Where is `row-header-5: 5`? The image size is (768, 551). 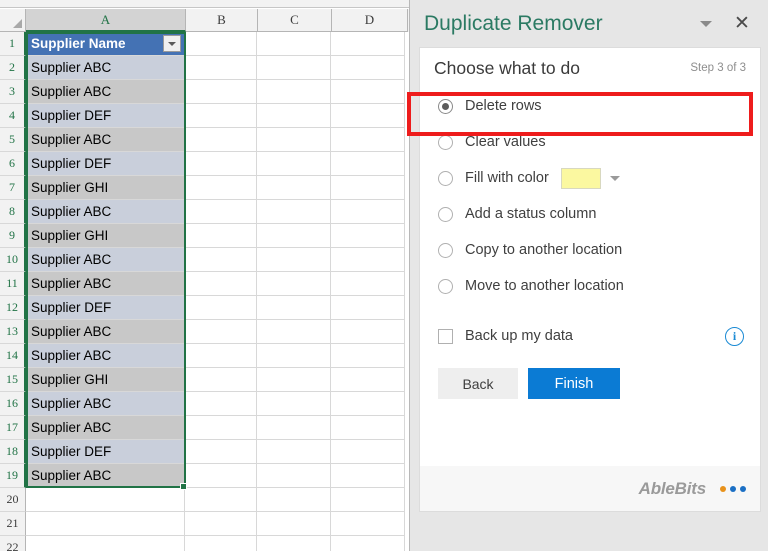 row-header-5: 5 is located at coordinates (13, 140).